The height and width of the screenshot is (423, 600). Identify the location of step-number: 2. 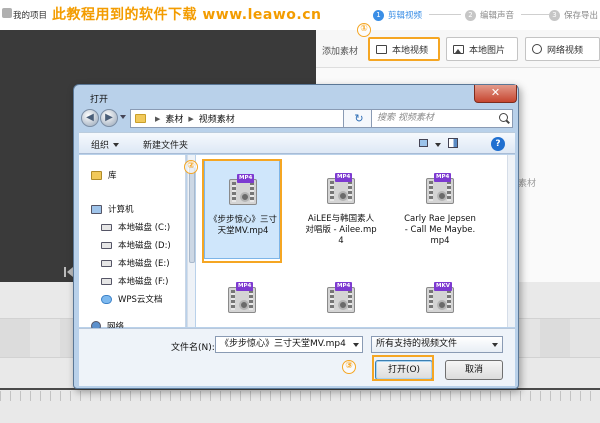
(470, 15).